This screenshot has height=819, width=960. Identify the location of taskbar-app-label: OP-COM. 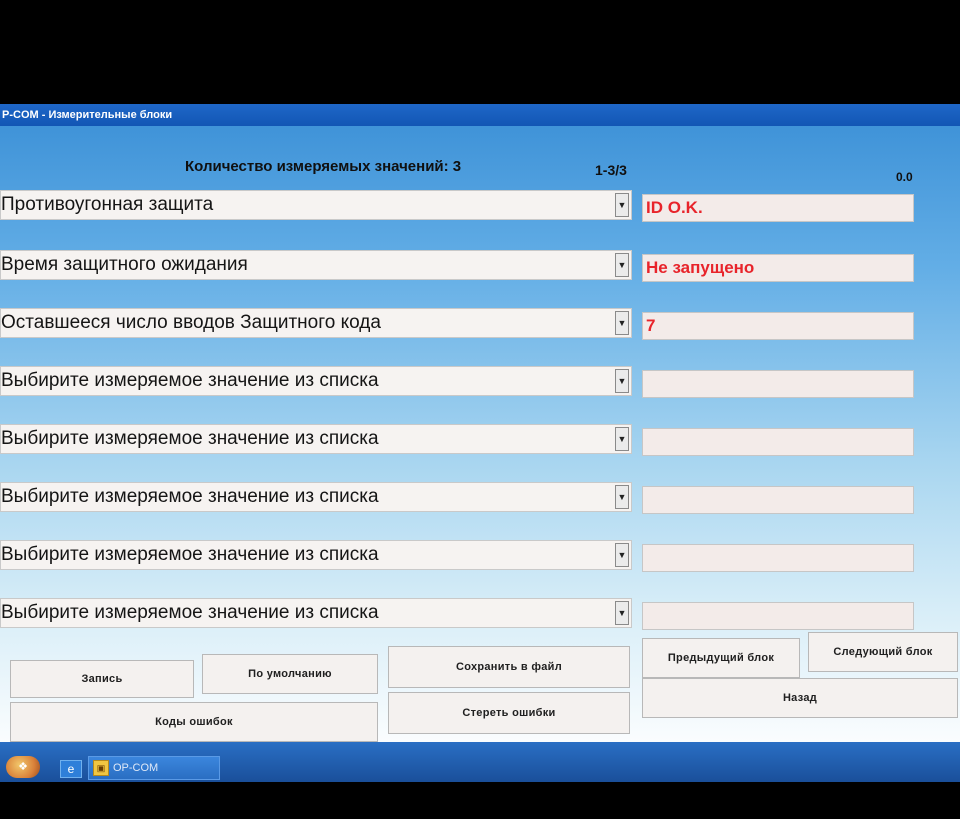
(136, 768).